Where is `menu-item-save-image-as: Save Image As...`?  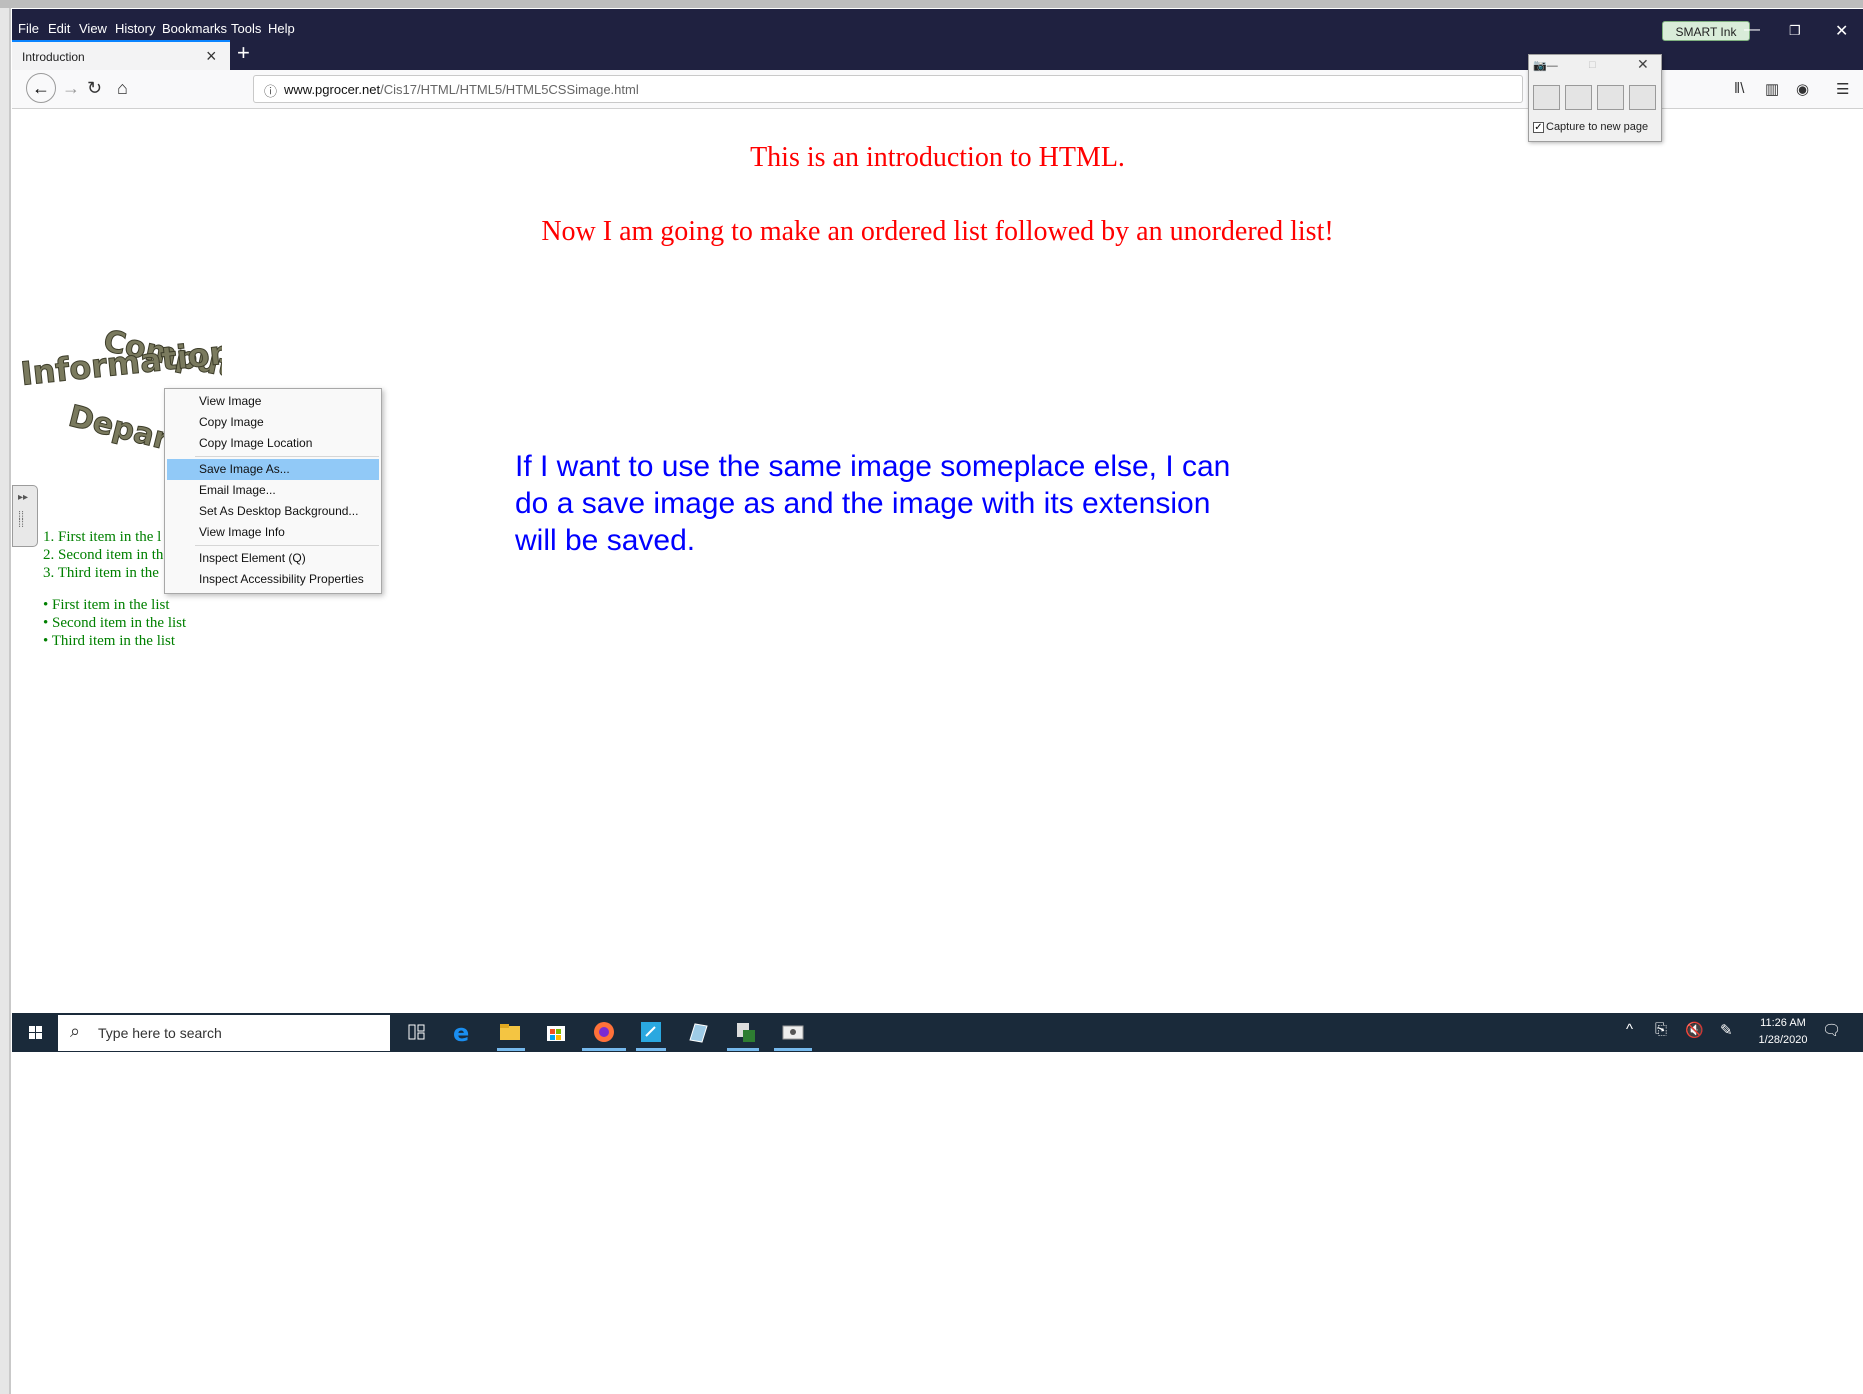 menu-item-save-image-as: Save Image As... is located at coordinates (273, 469).